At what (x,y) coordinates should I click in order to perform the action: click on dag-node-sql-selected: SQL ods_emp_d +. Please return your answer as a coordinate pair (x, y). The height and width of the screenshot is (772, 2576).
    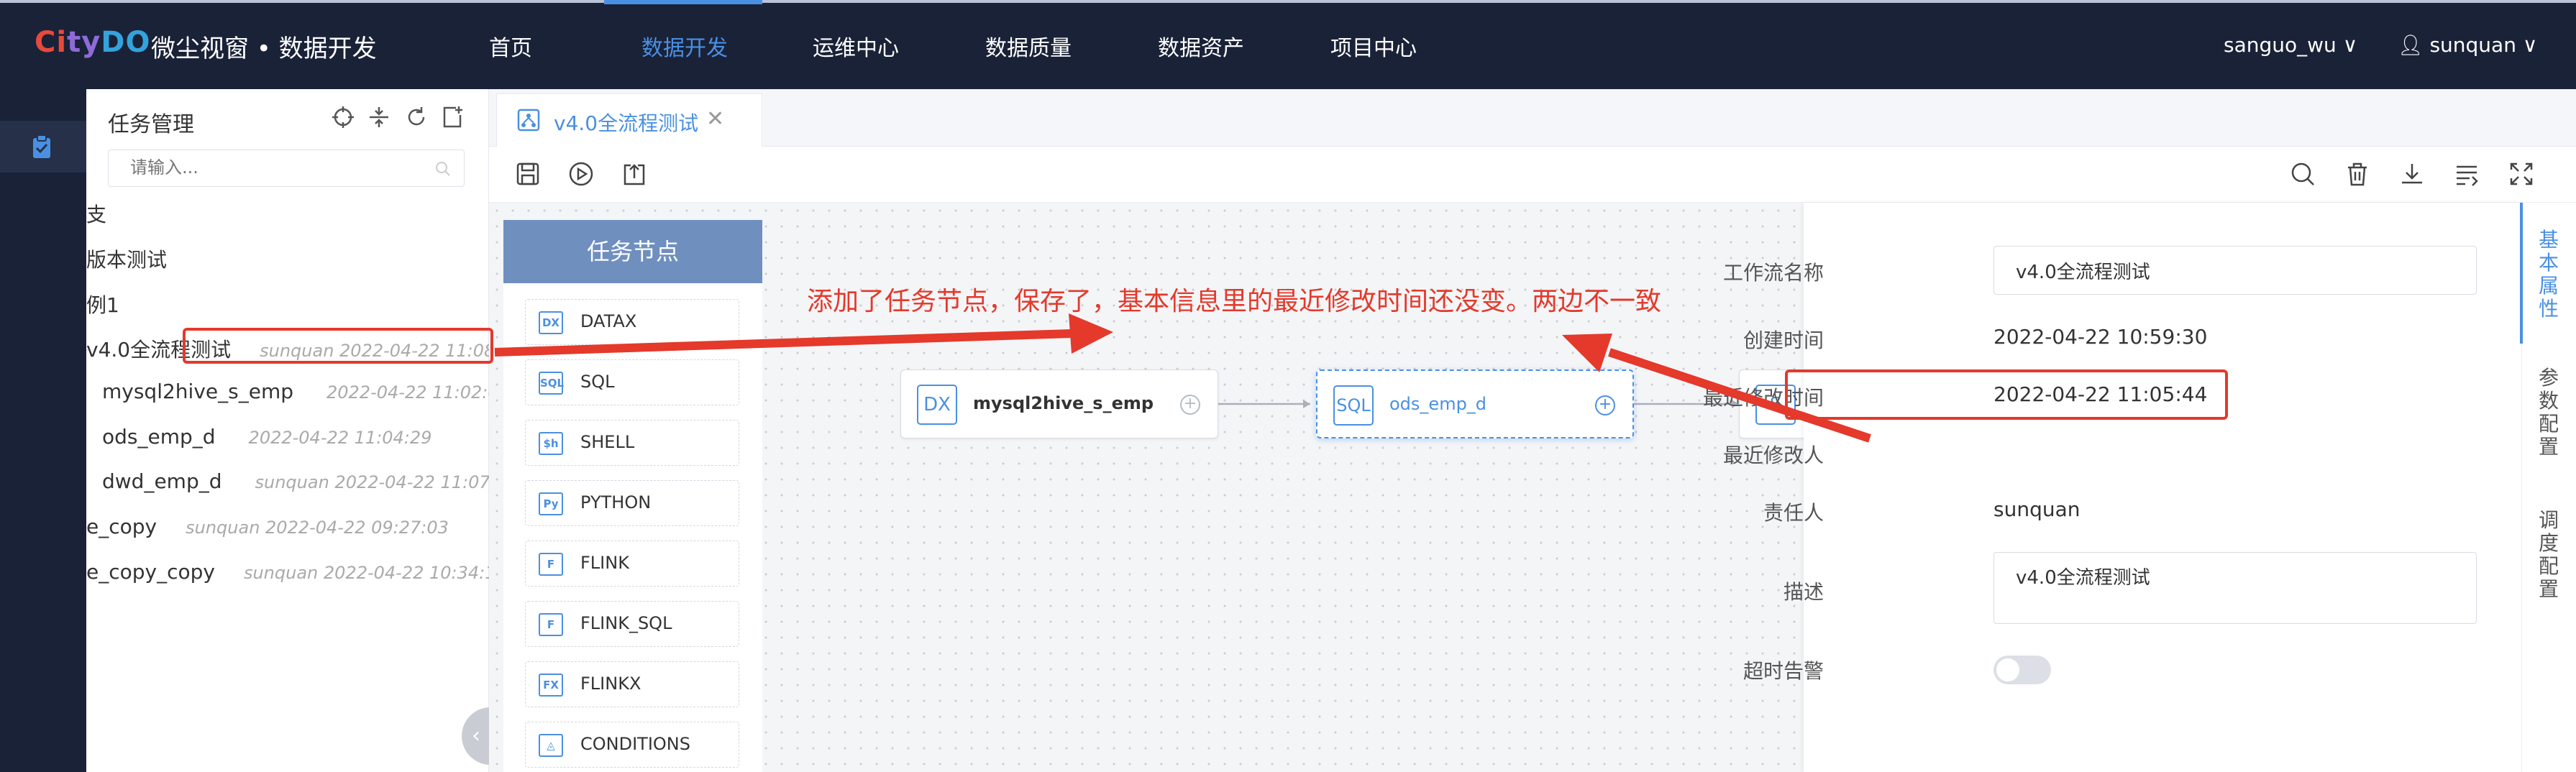
    Looking at the image, I should click on (1475, 404).